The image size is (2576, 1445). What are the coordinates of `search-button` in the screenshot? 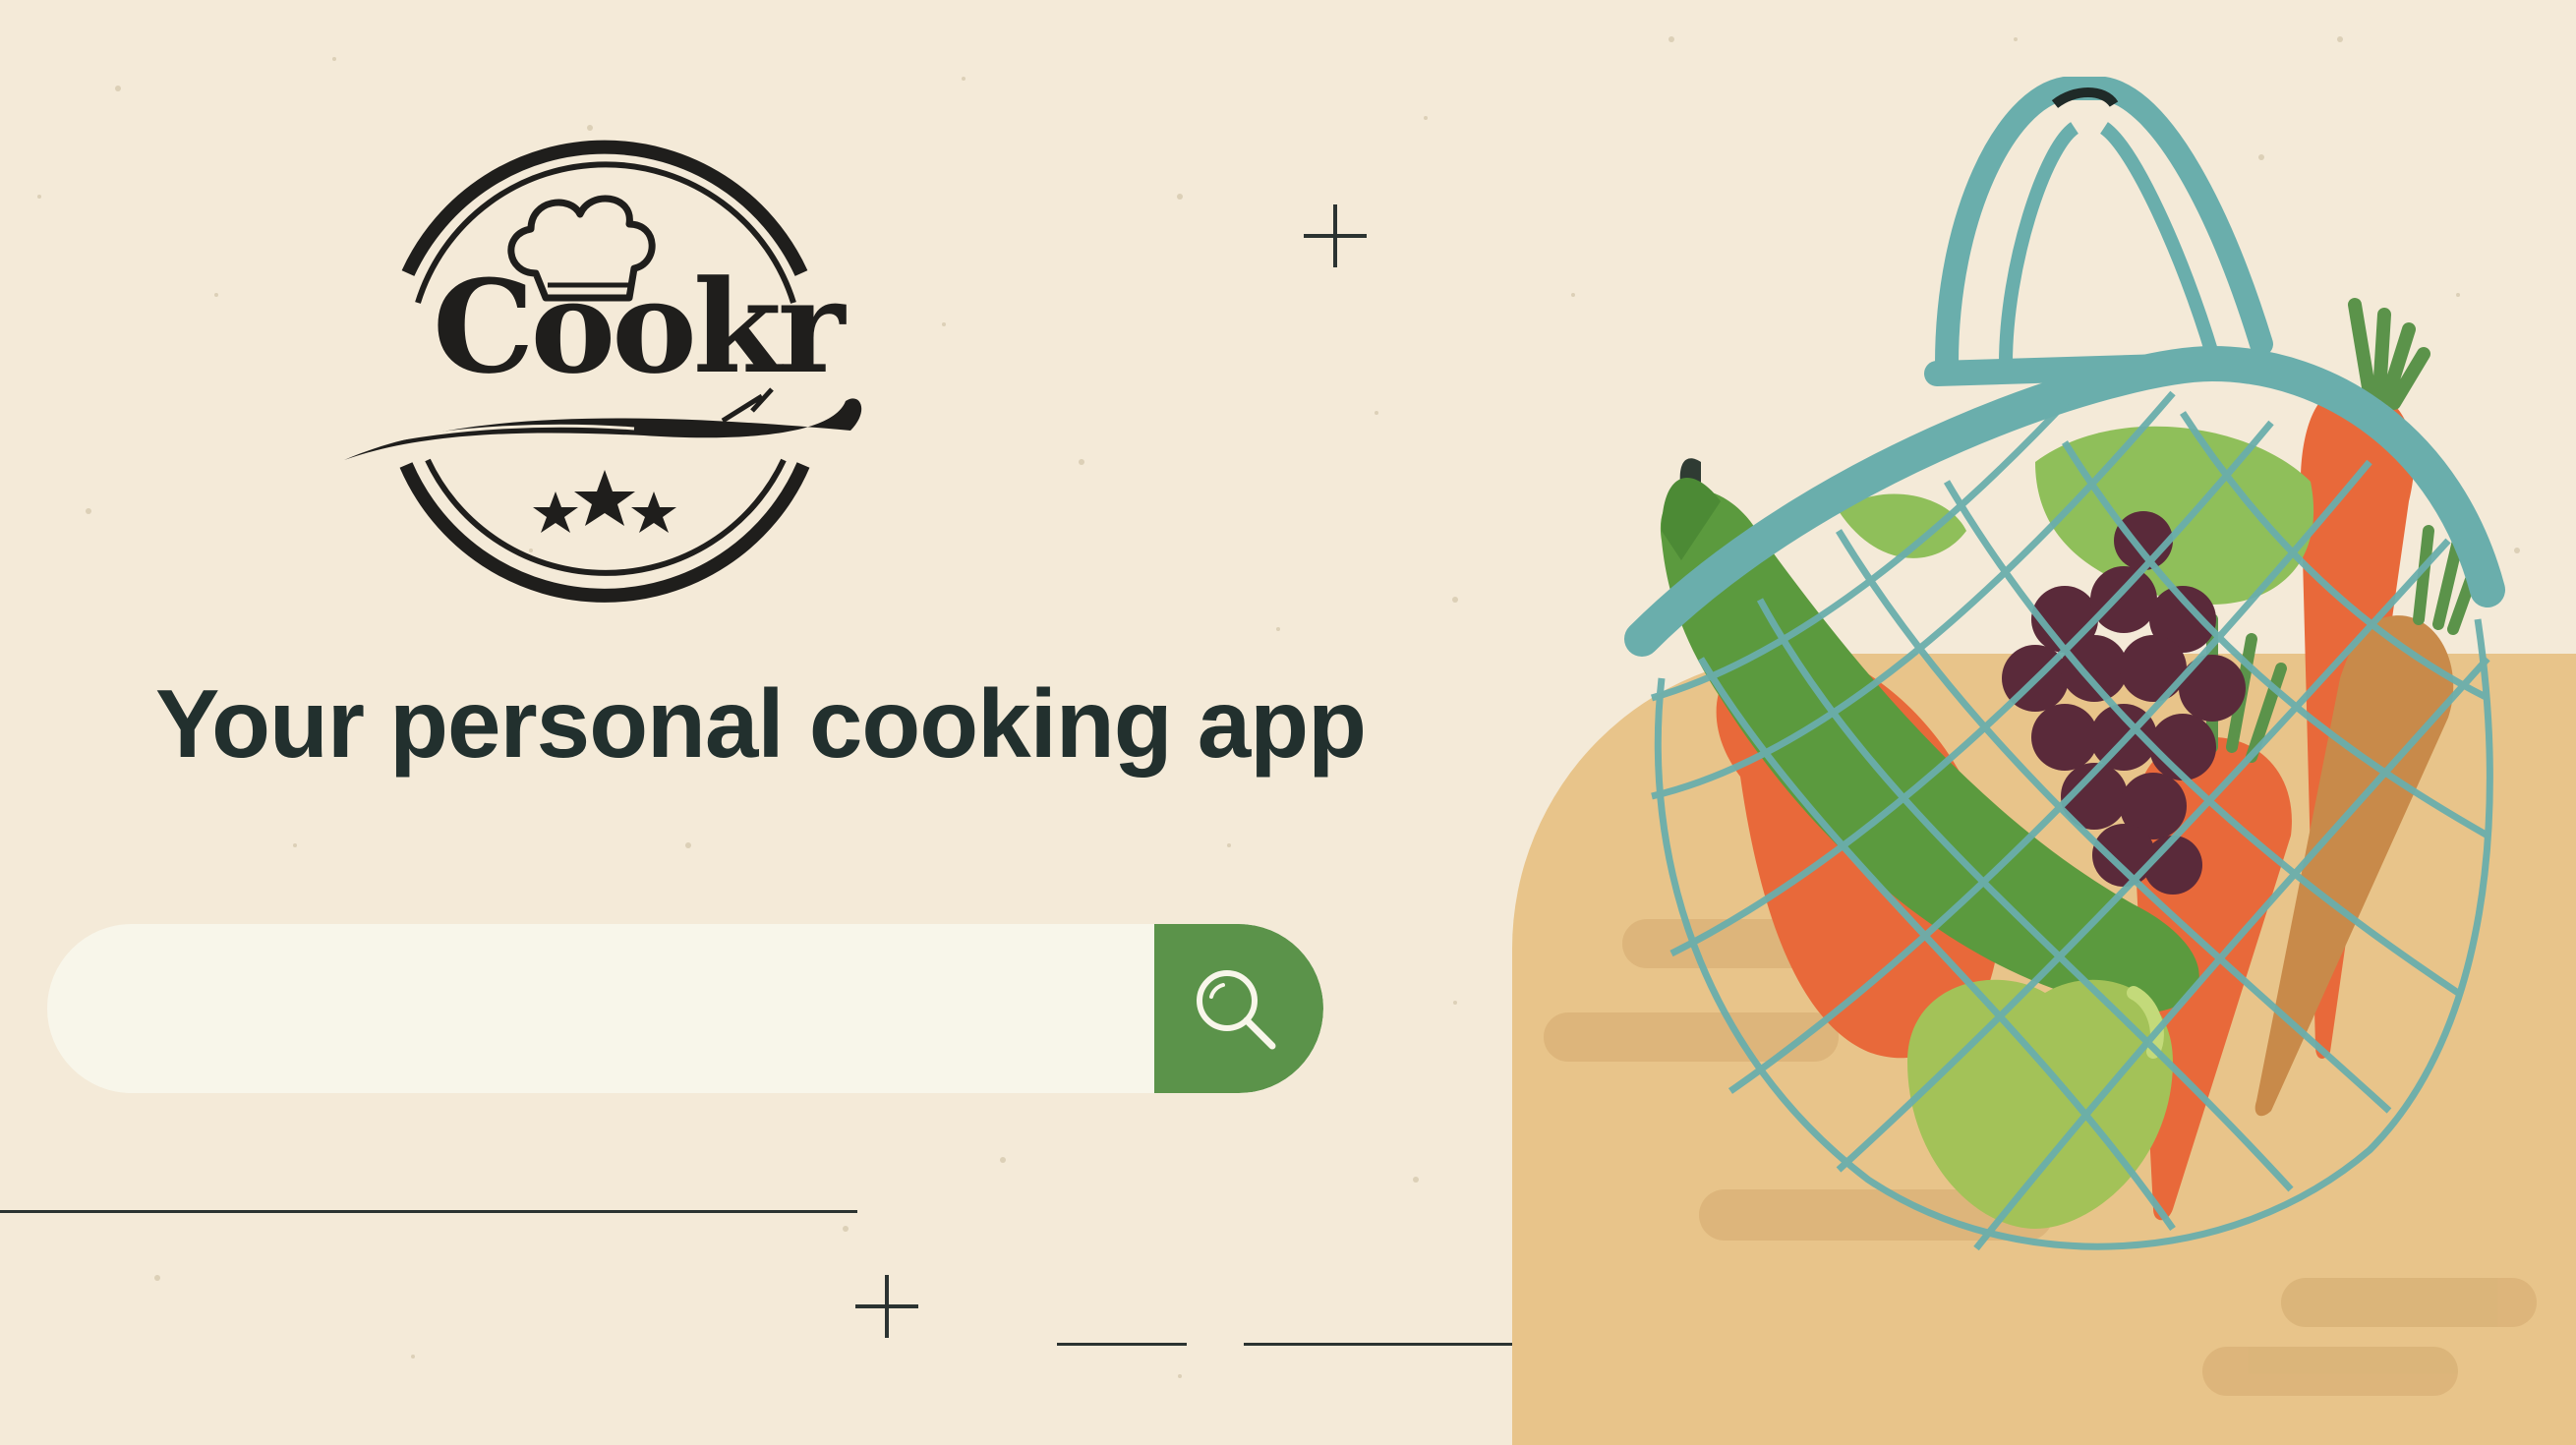 It's located at (1238, 1008).